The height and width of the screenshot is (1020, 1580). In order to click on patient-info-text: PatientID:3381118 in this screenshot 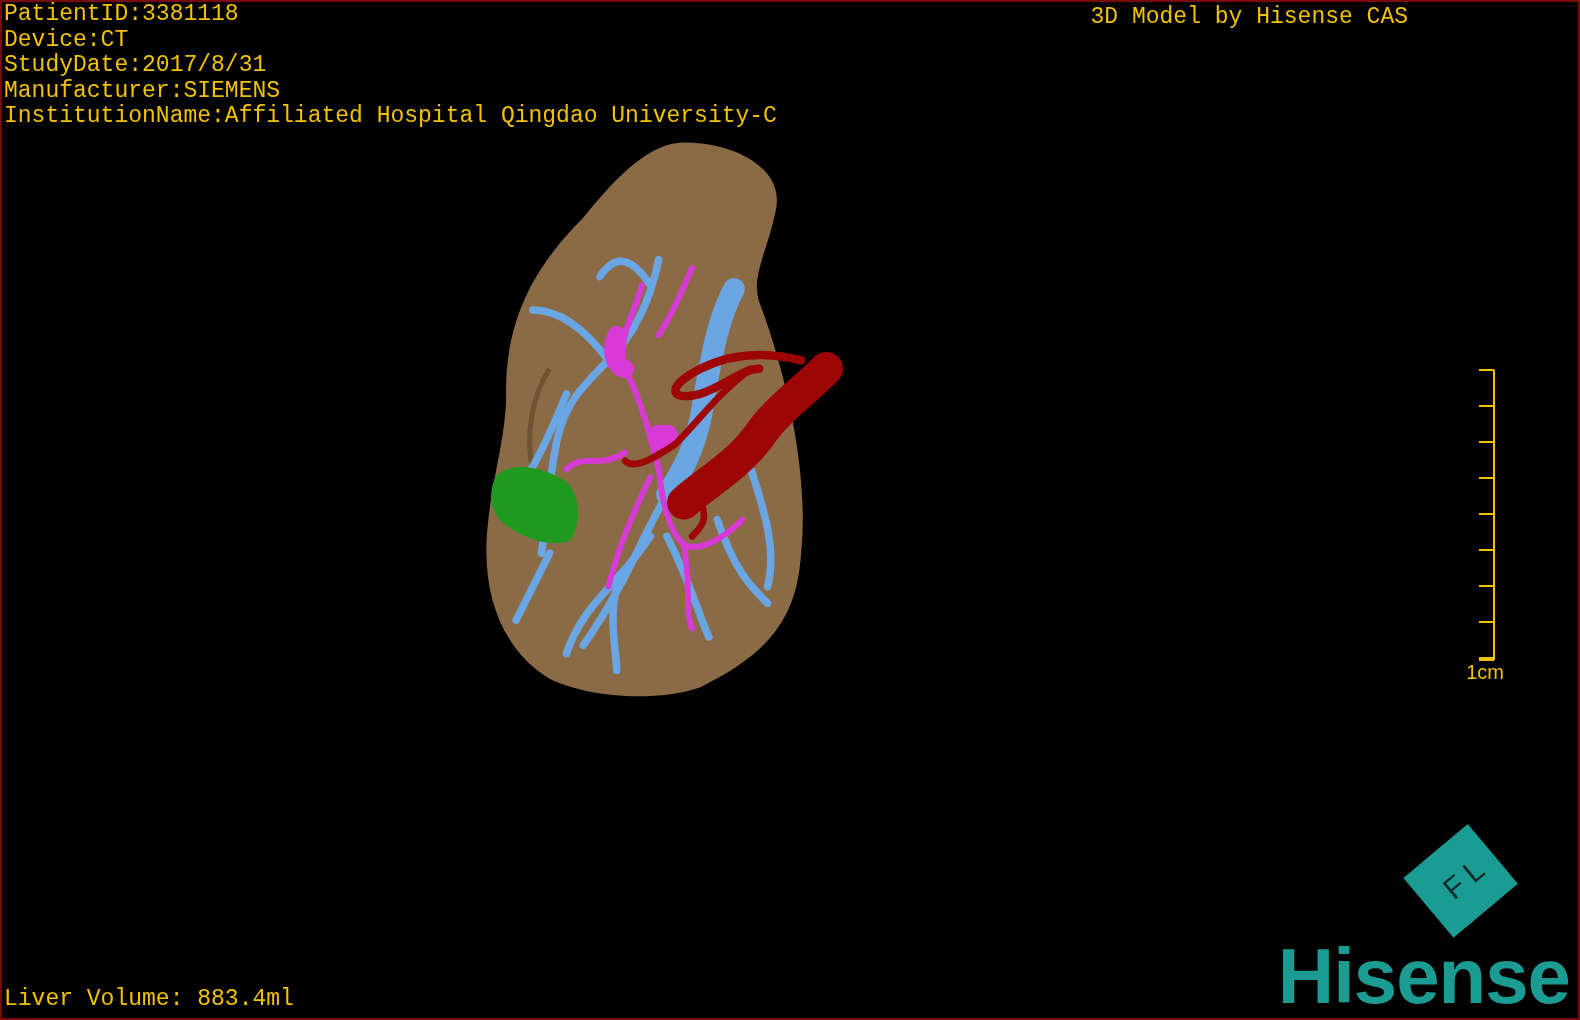, I will do `click(122, 15)`.